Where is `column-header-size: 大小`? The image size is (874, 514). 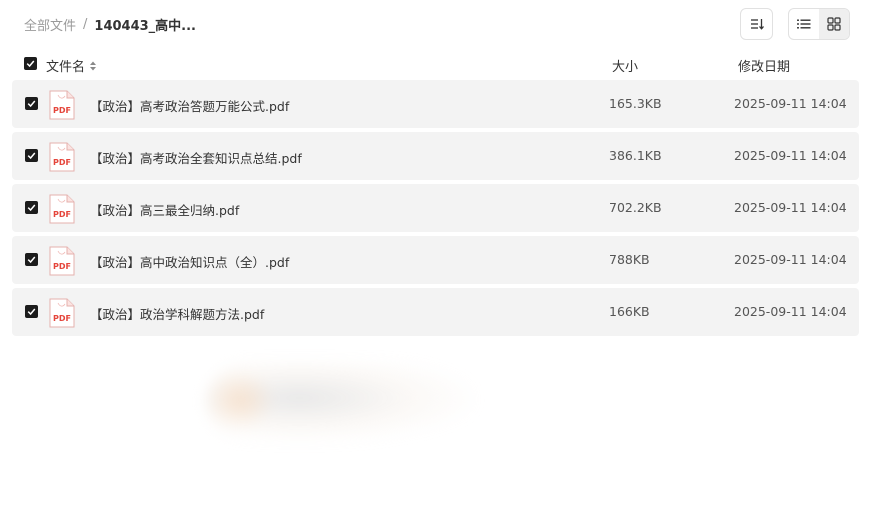 column-header-size: 大小 is located at coordinates (625, 65).